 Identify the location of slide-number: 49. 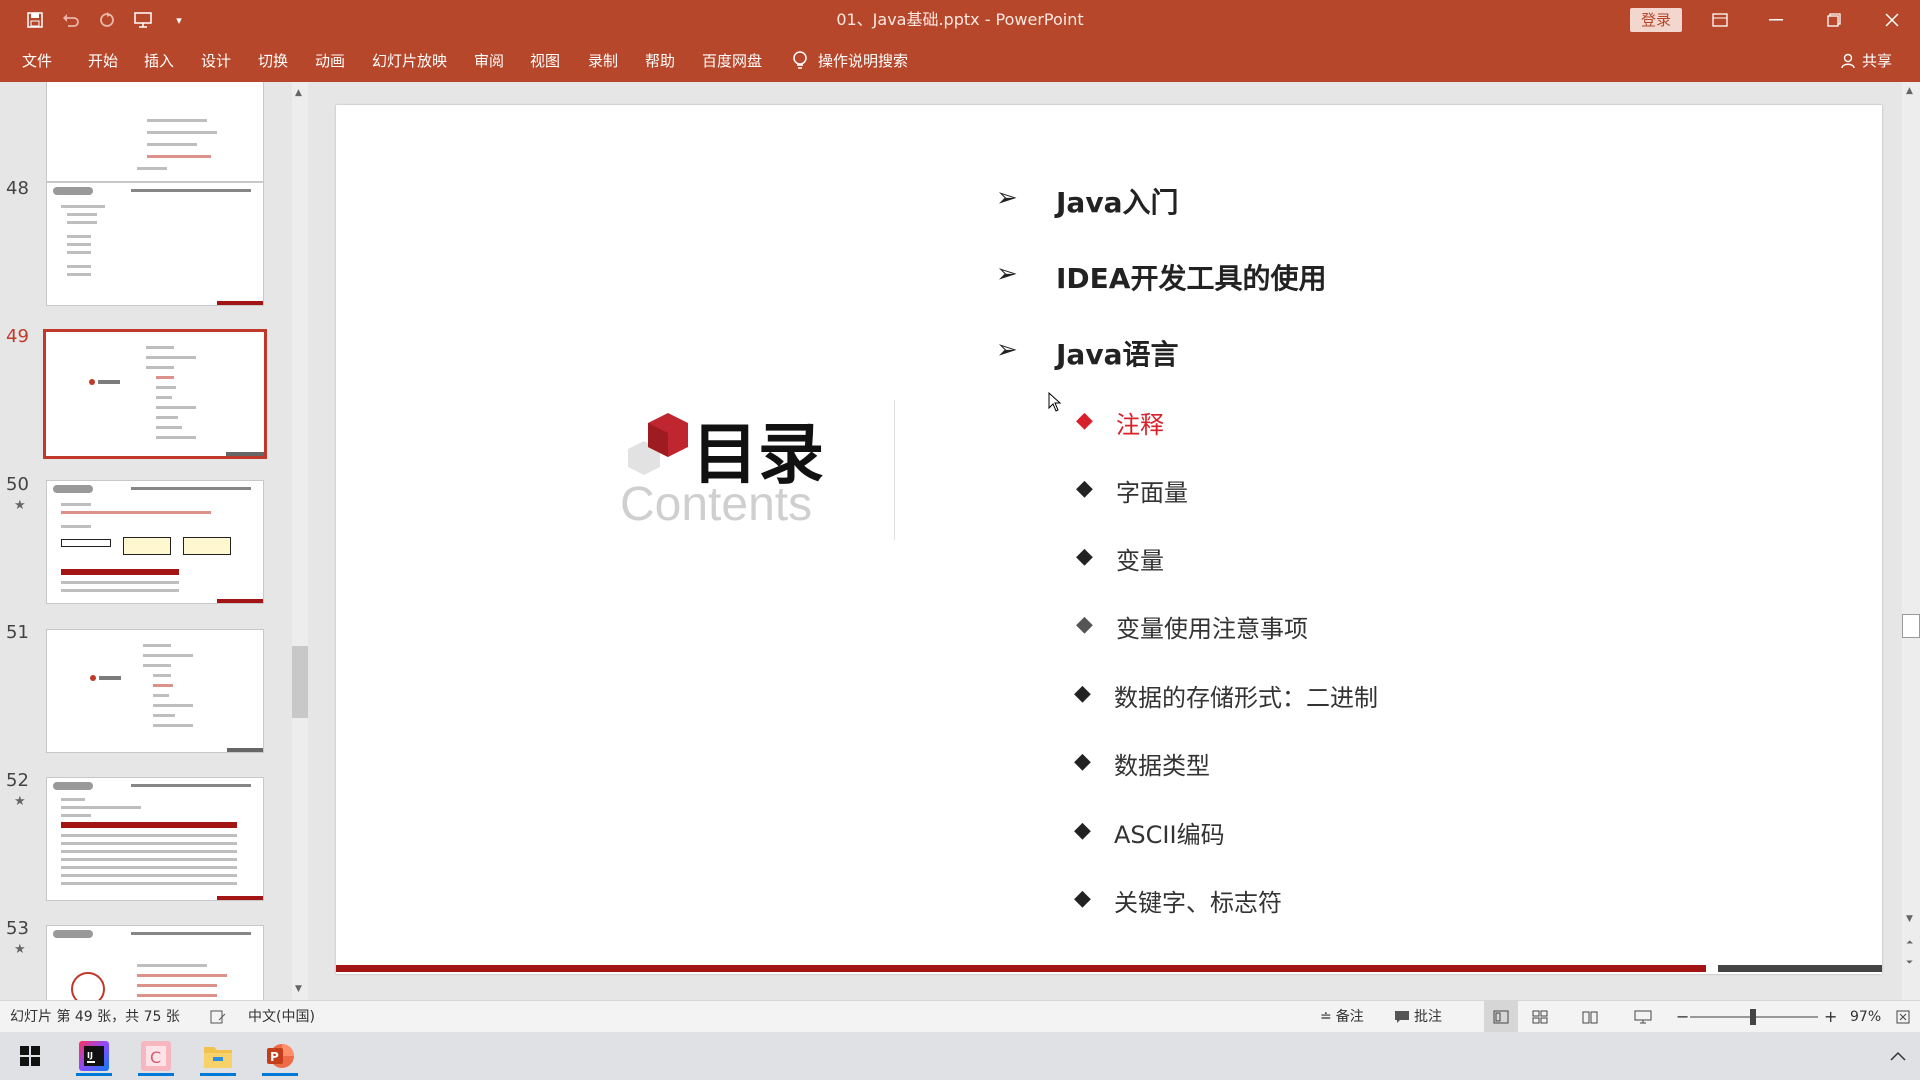
(17, 336).